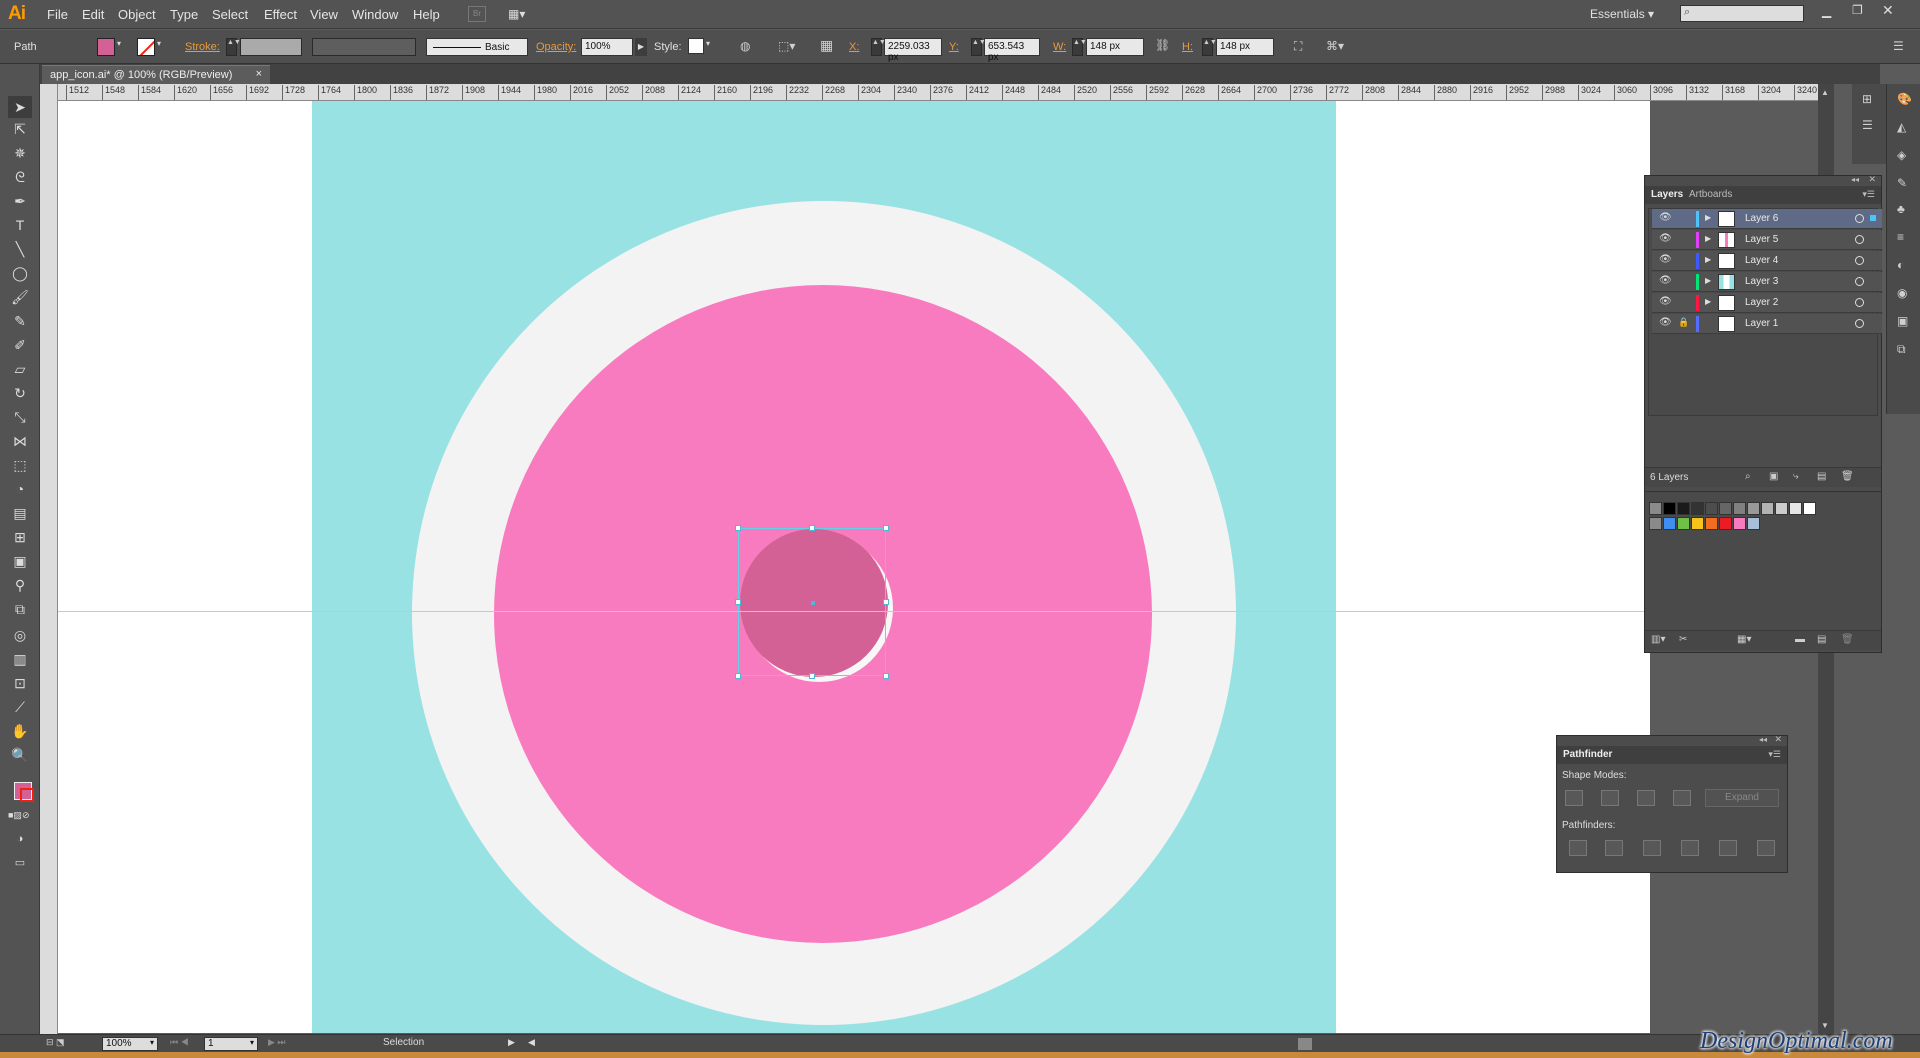 Image resolution: width=1920 pixels, height=1058 pixels. Describe the element at coordinates (826, 45) in the screenshot. I see `transform-reference-icon: ▦` at that location.